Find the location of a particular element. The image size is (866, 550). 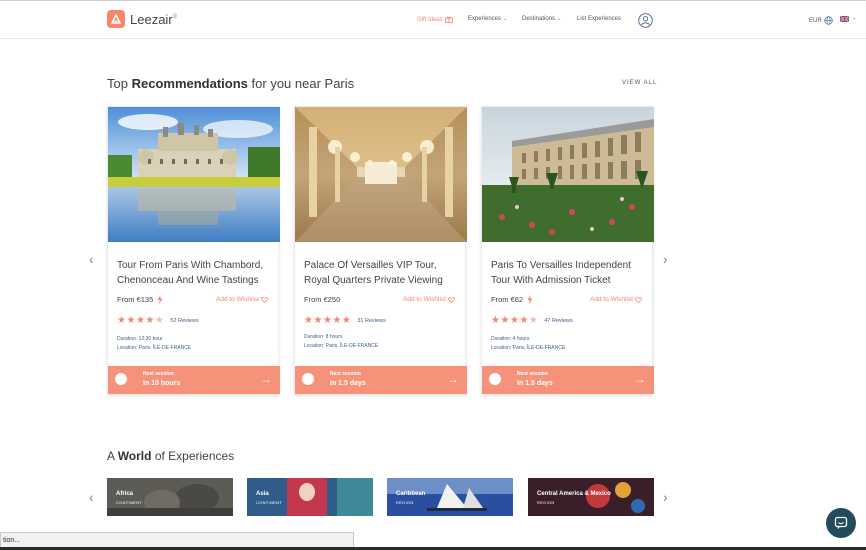

rating-stars: ★ ★ ★ ★ ★ 47 Reviews is located at coordinates (532, 321).